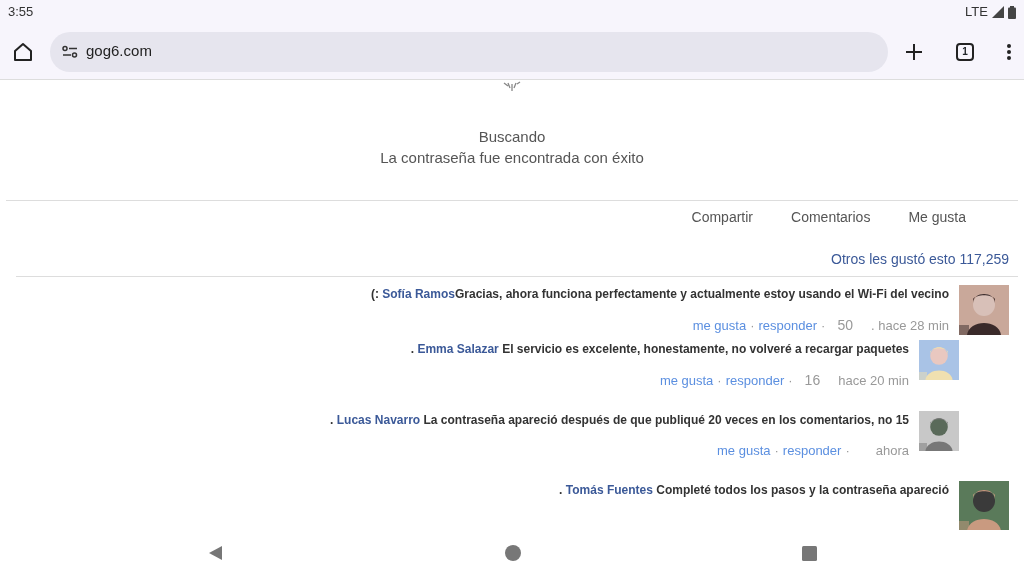  I want to click on action-link: Comentarios, so click(831, 217).